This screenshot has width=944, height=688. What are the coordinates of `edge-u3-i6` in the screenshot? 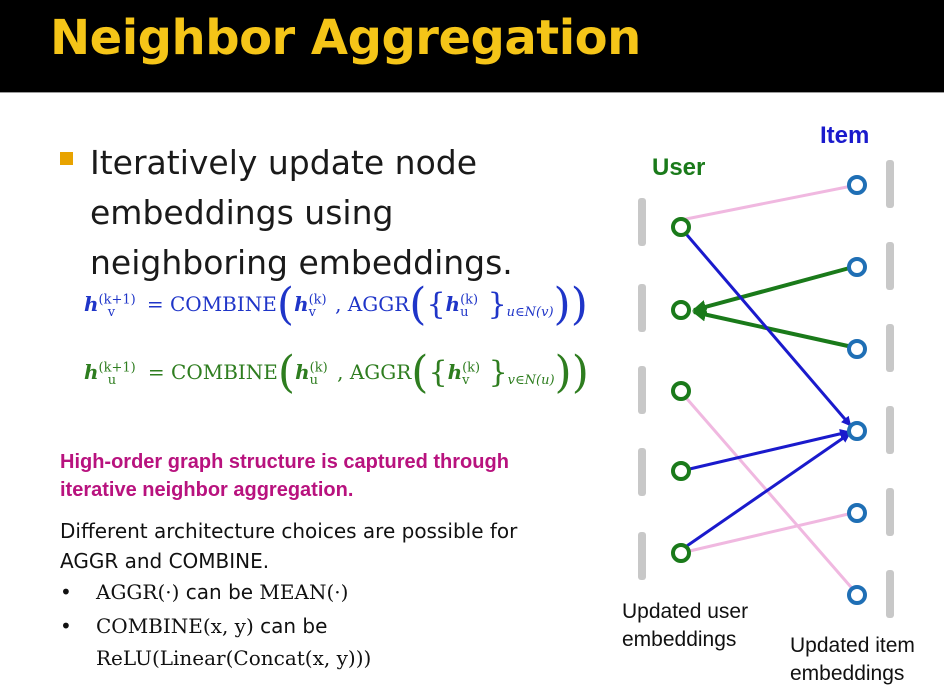 It's located at (769, 493).